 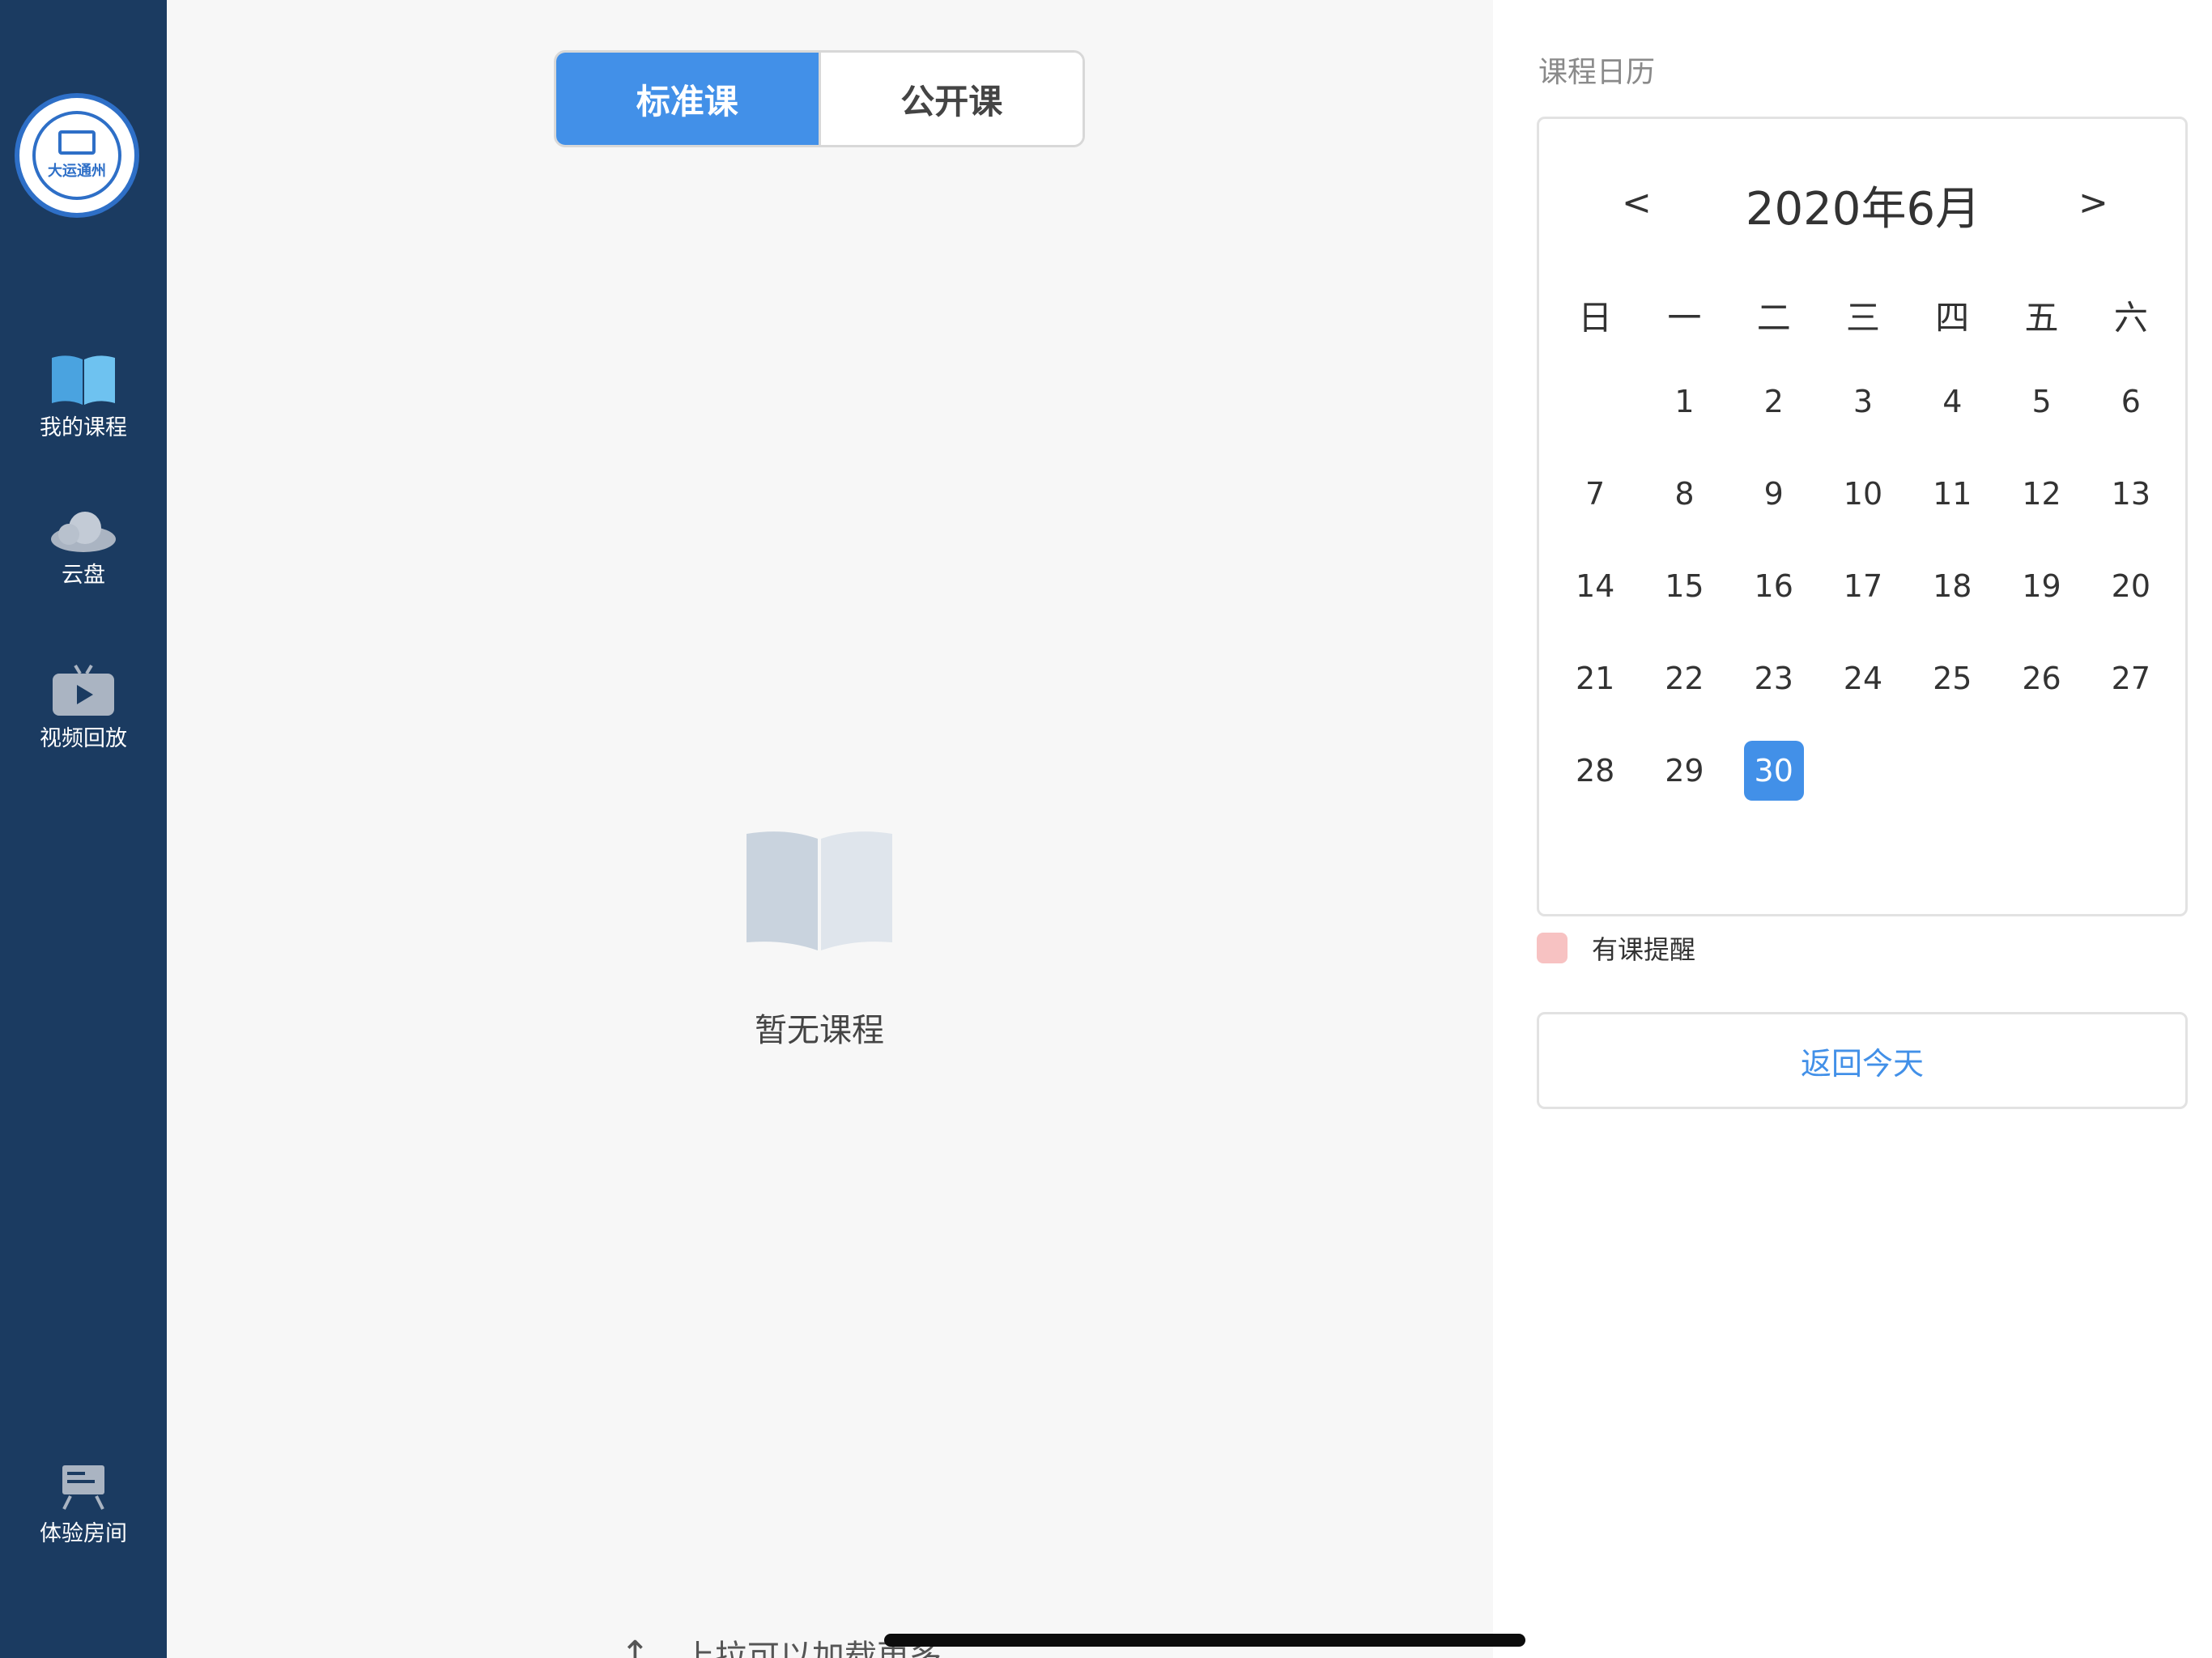 I want to click on calendar-day-number: 14, so click(x=1595, y=586).